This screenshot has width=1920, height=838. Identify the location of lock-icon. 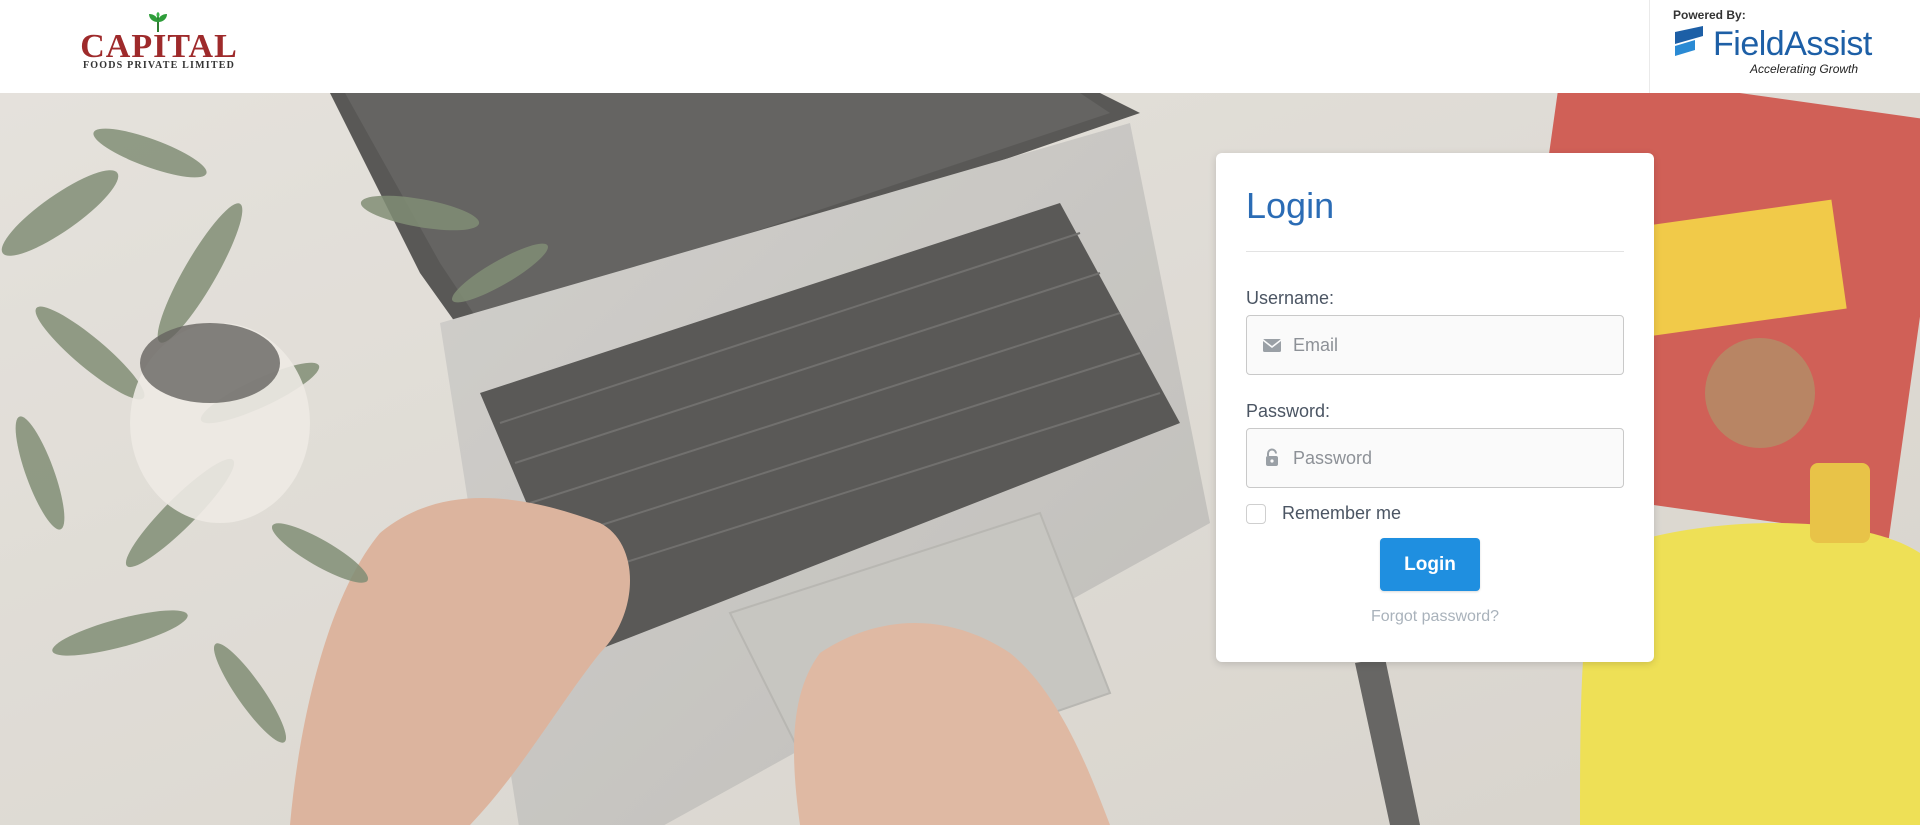
(1272, 457).